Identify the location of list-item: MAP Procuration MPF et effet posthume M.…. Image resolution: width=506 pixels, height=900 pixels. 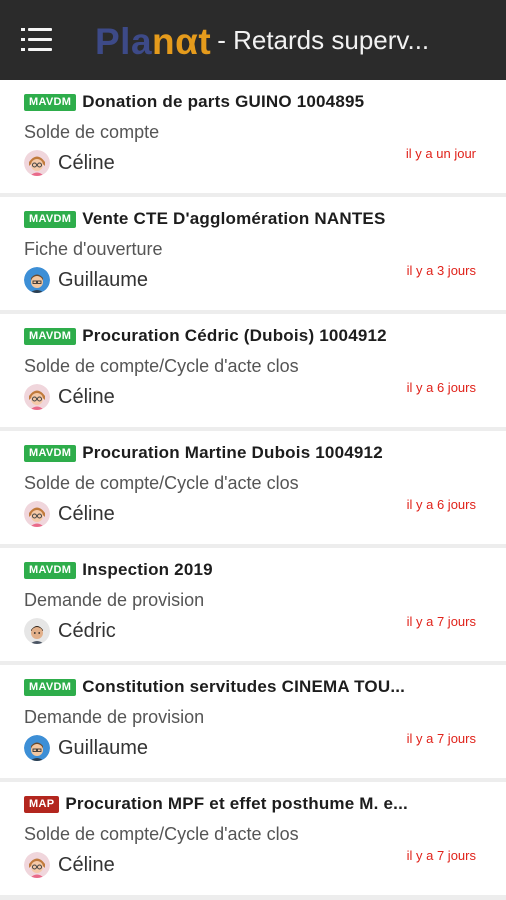
(253, 838).